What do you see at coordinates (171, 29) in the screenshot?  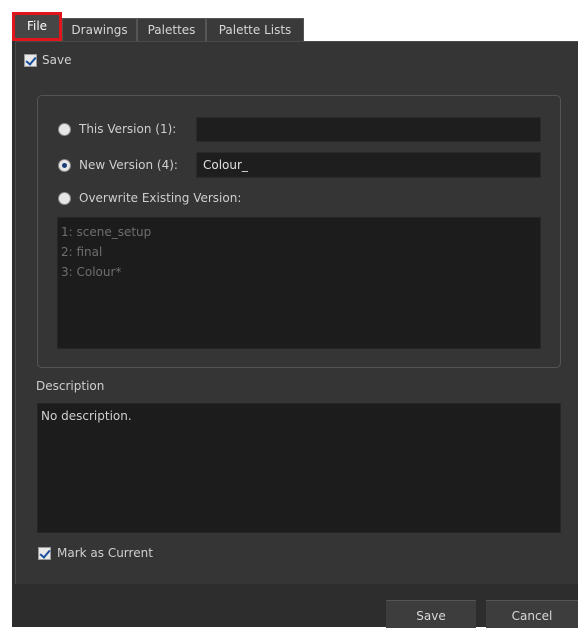 I see `tab-palettes: Palettes` at bounding box center [171, 29].